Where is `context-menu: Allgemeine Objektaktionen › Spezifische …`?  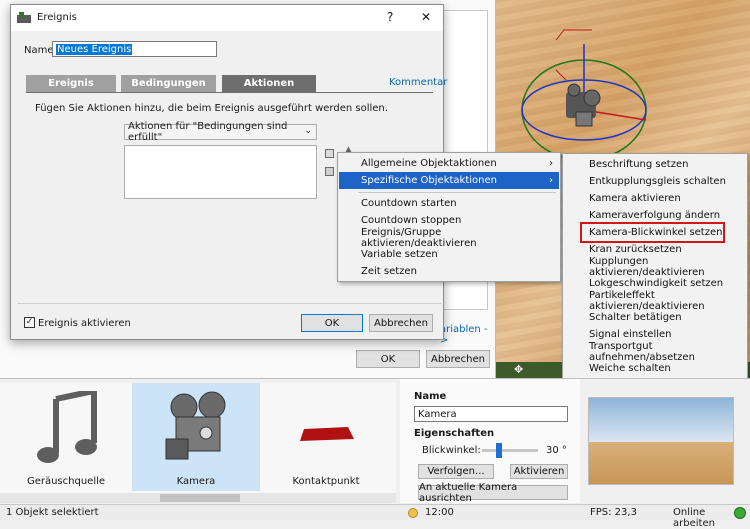
context-menu: Allgemeine Objektaktionen › Spezifische … is located at coordinates (449, 217).